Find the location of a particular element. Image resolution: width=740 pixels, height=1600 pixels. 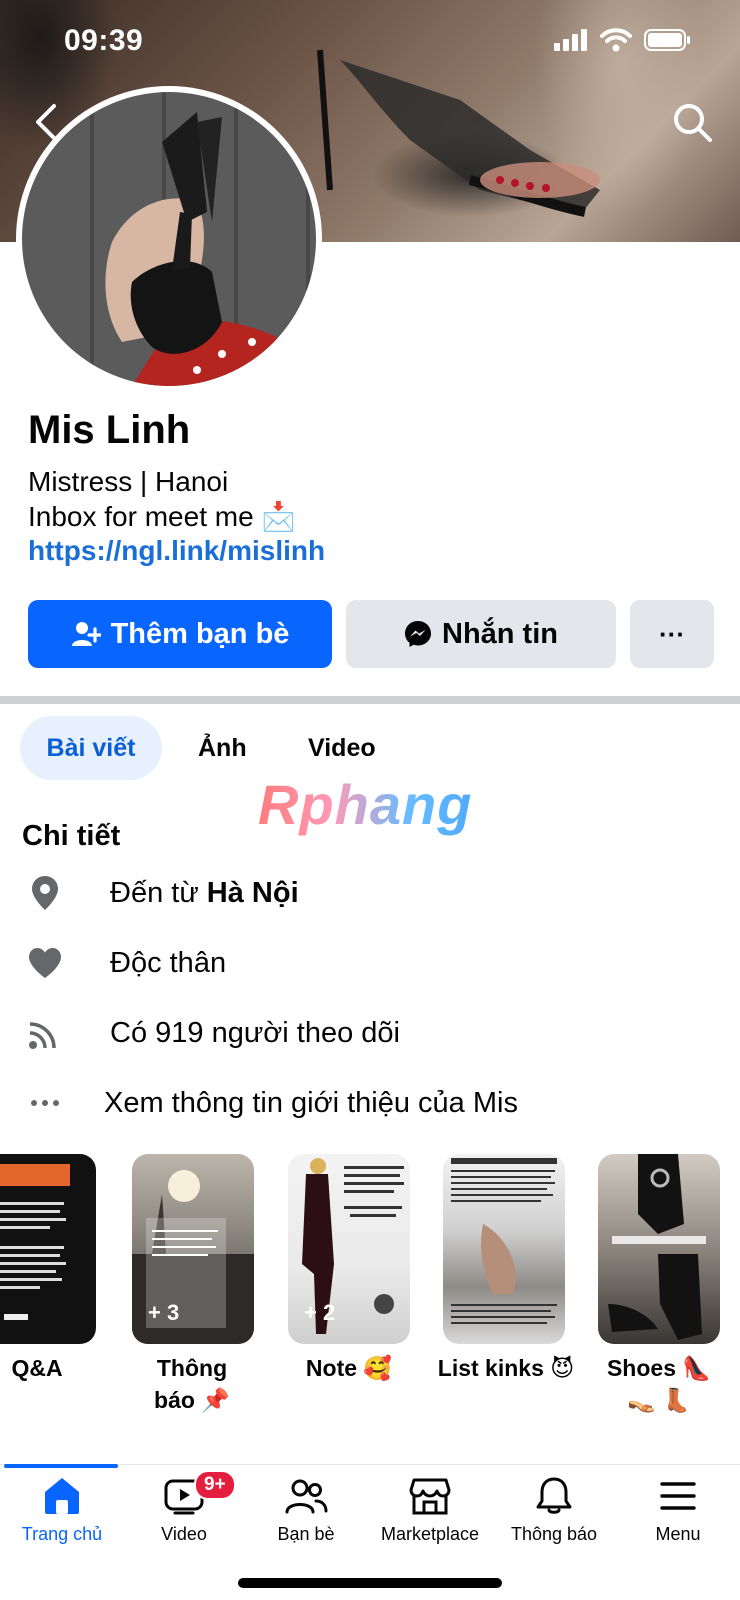

highlight-announcements: + 3 is located at coordinates (193, 1249).